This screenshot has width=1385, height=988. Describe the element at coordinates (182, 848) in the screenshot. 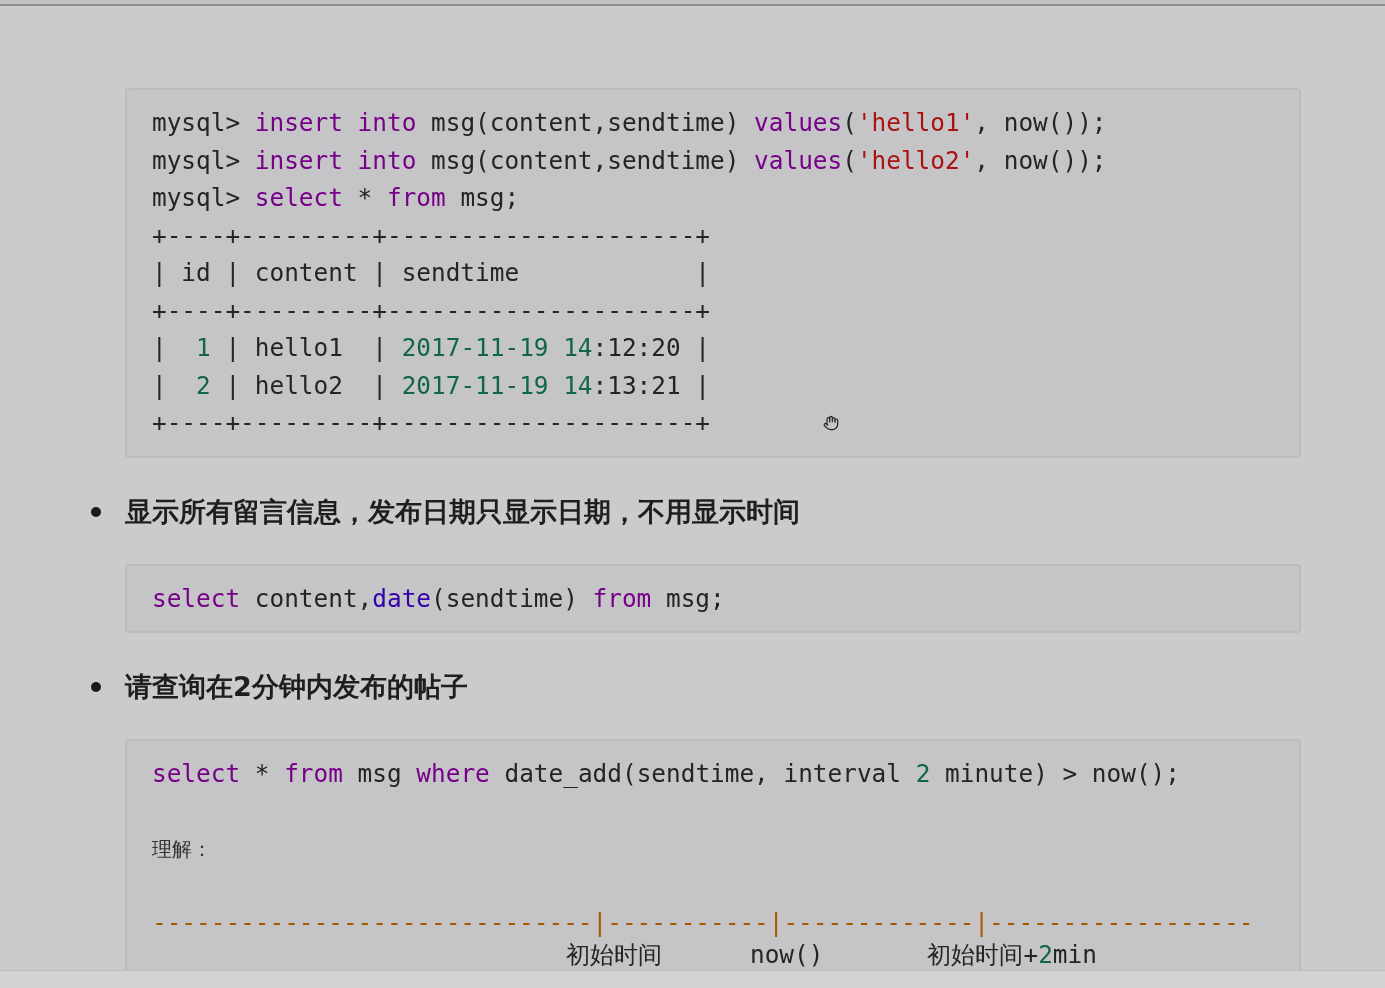

I see `note-label: 理解：` at that location.